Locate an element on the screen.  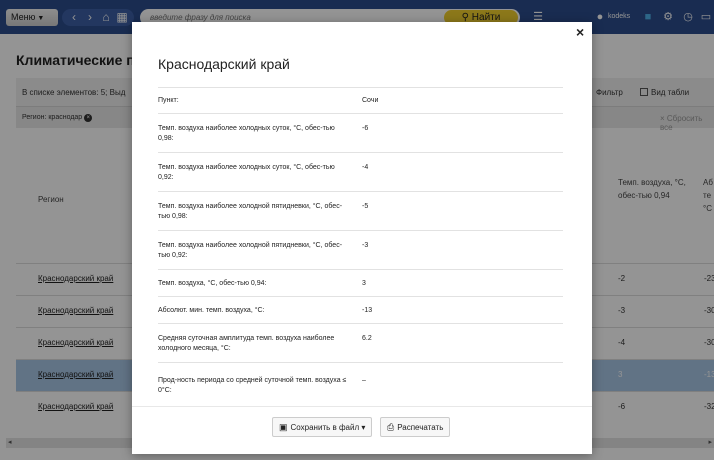
print-button-label: Распечатать is located at coordinates (420, 427).